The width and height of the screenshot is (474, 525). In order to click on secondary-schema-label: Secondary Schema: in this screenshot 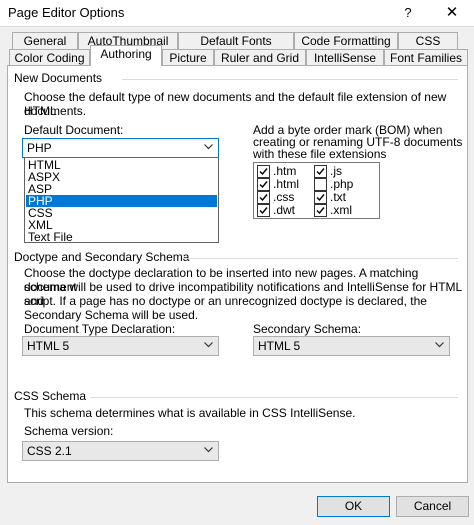, I will do `click(307, 329)`.